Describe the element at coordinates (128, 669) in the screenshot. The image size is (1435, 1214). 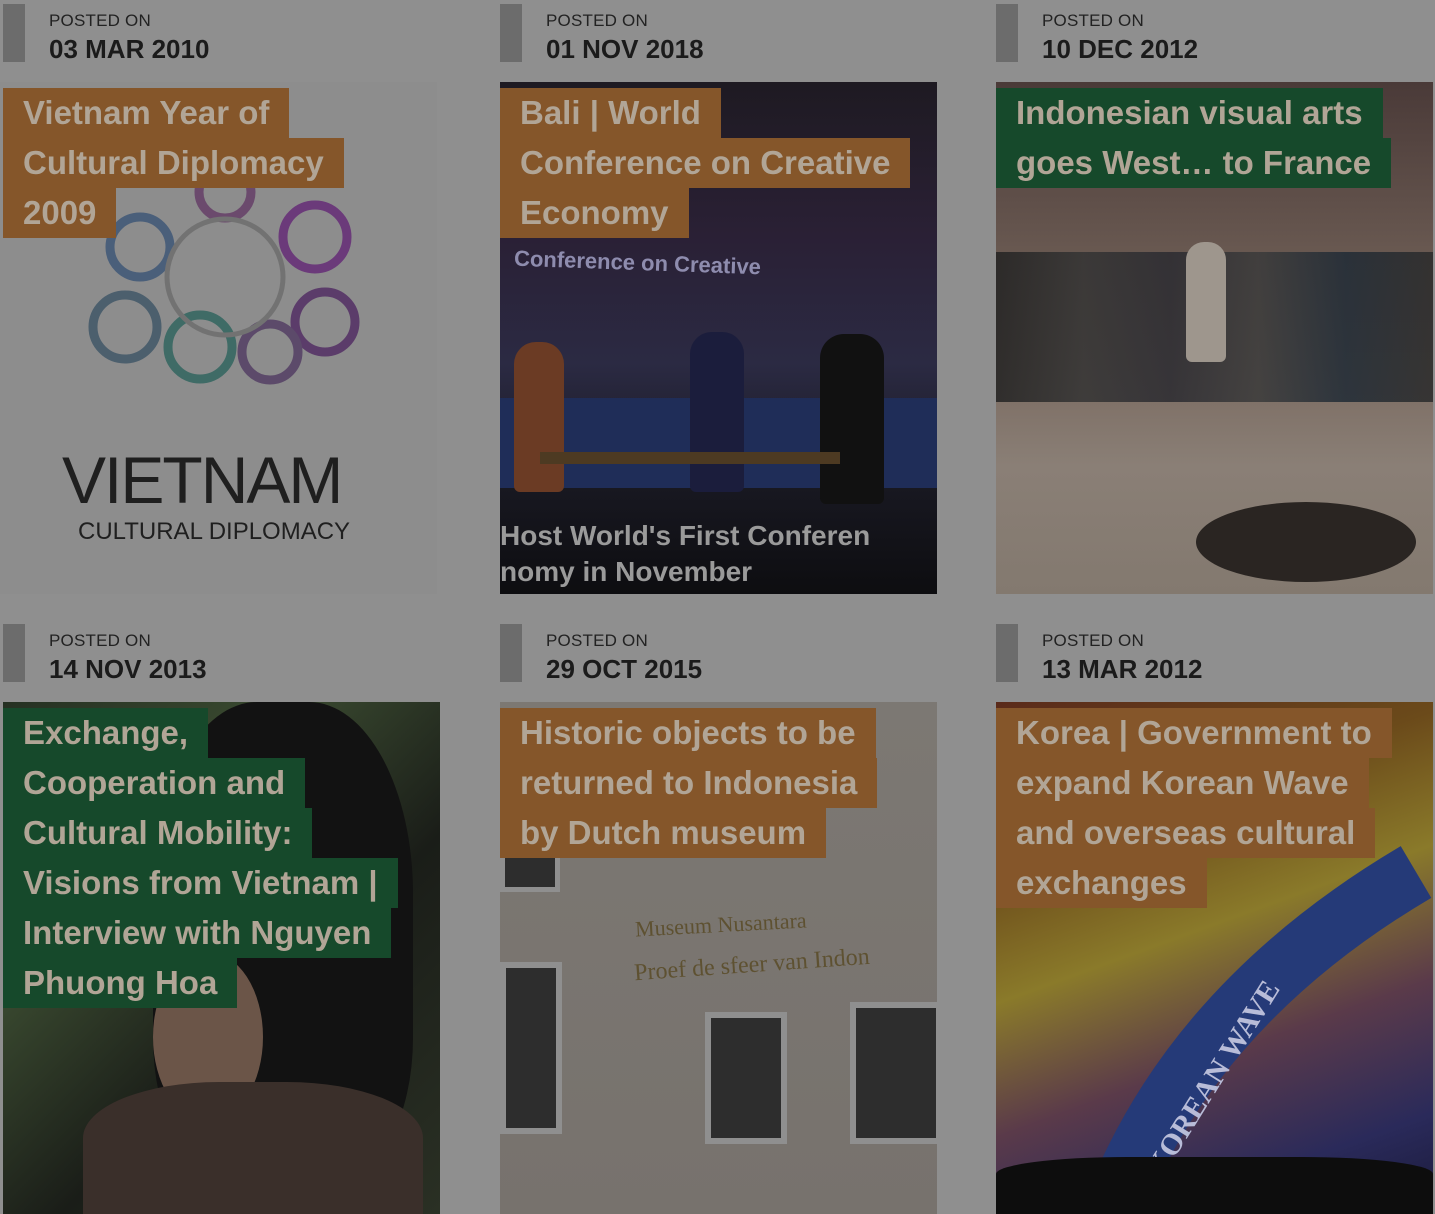
I see `post-date: 14 NOV 2013` at that location.